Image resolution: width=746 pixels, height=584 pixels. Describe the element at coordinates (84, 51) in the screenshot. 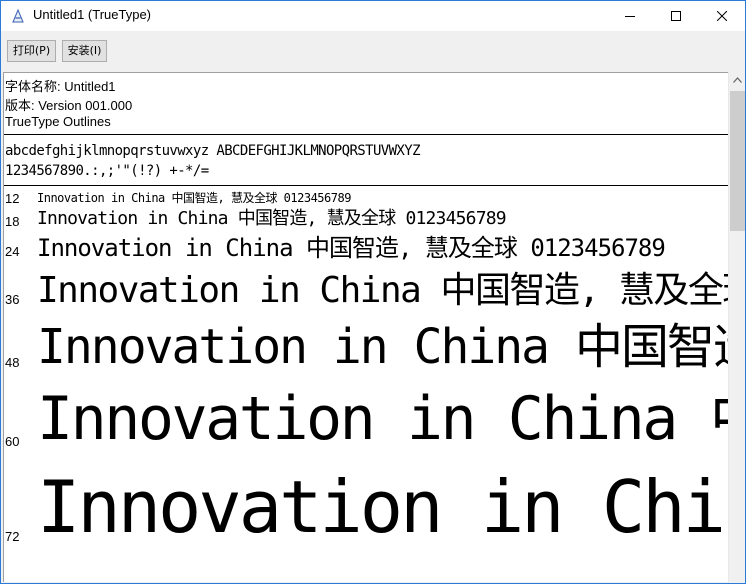

I see `install-button: 安装(I)` at that location.